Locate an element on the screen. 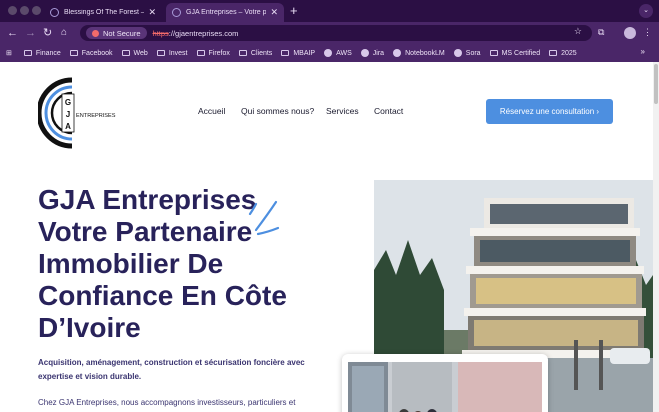 This screenshot has height=412, width=659. bookmark-aws: AWS is located at coordinates (338, 53).